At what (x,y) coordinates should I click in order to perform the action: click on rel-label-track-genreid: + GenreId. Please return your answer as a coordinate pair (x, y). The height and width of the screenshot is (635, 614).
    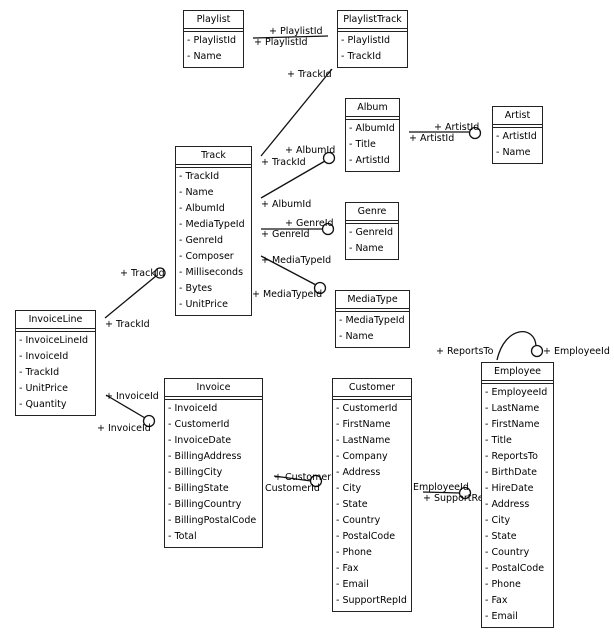
    Looking at the image, I should click on (285, 234).